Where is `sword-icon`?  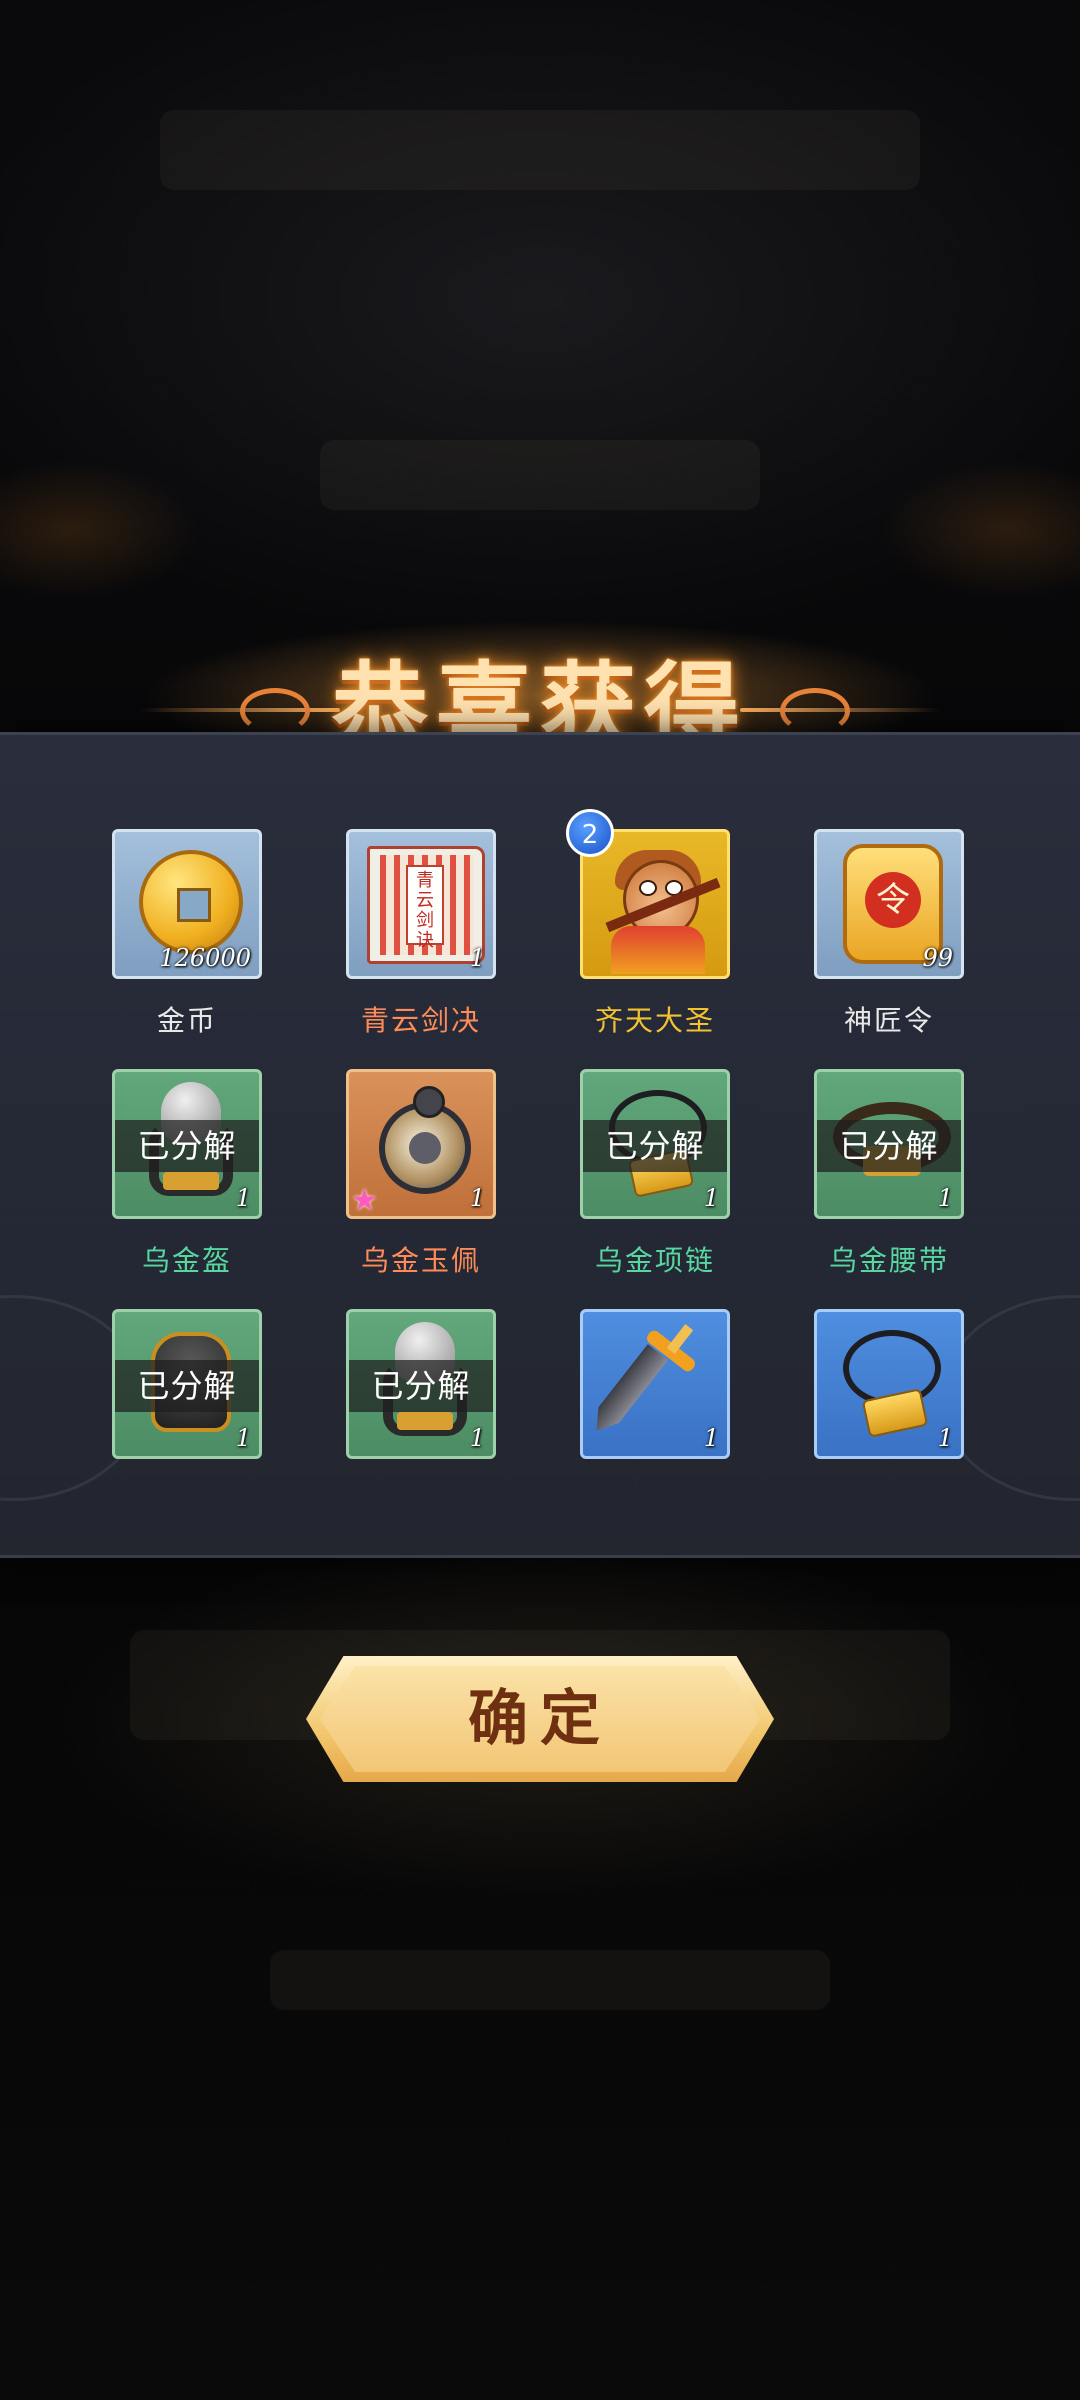 sword-icon is located at coordinates (660, 1387).